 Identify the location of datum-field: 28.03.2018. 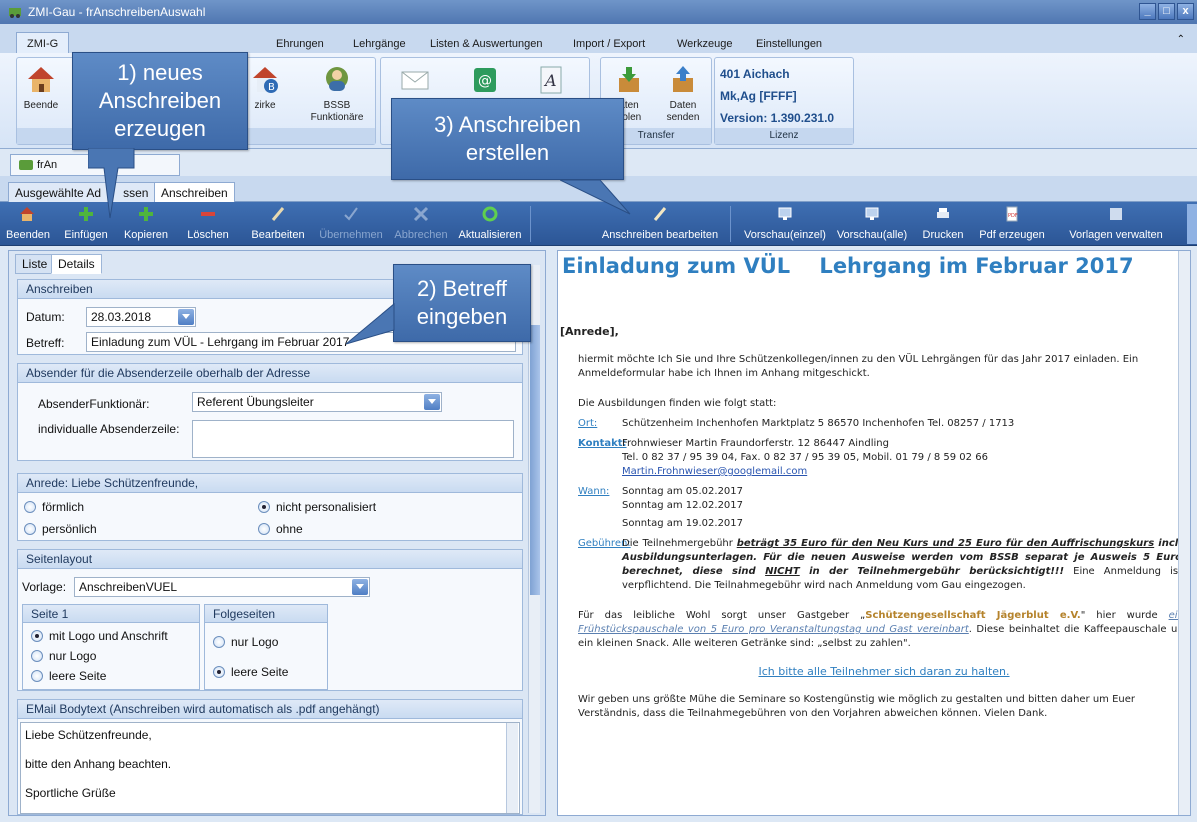
(141, 317).